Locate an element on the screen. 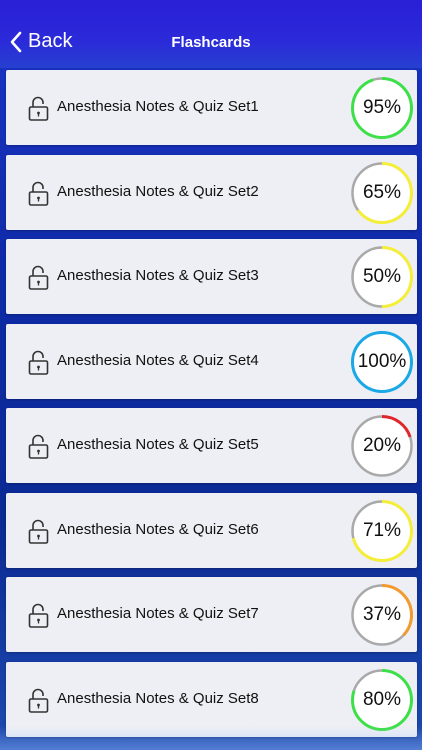 The height and width of the screenshot is (750, 422). flashcard-set-row: Anesthesia Notes & Quiz Set1 95% is located at coordinates (211, 107).